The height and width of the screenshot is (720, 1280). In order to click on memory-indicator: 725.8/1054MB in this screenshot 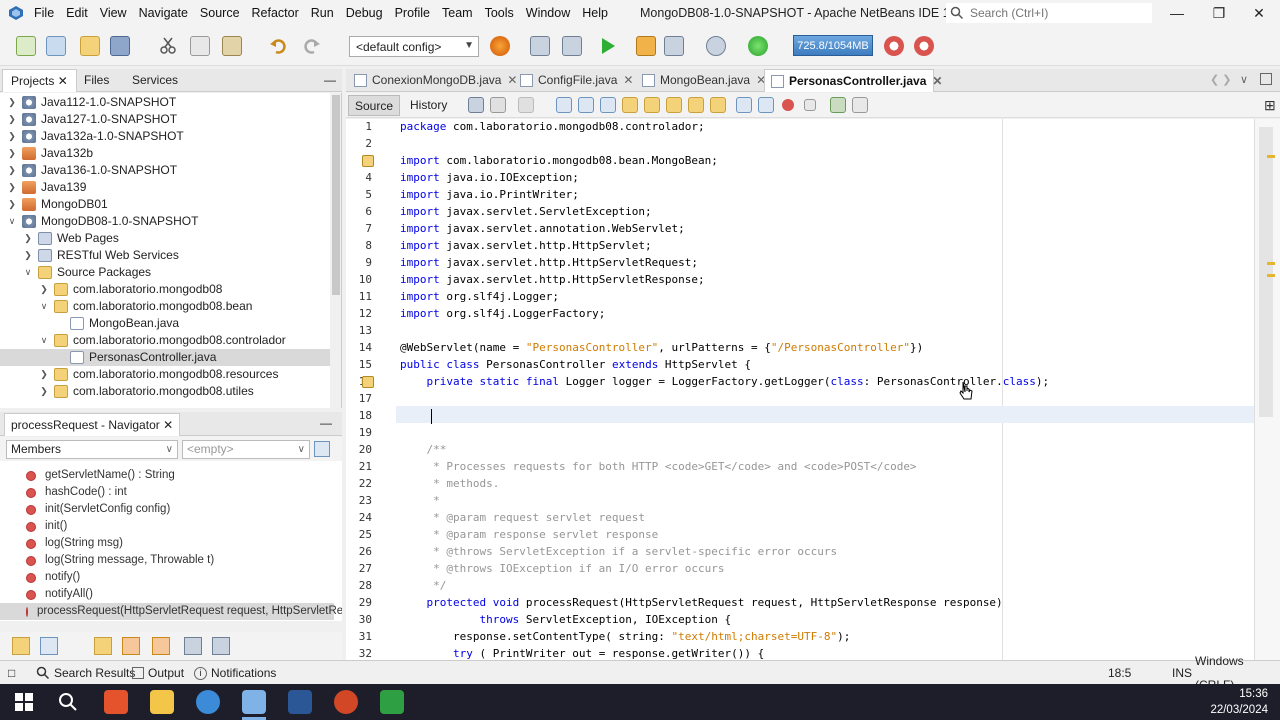, I will do `click(833, 45)`.